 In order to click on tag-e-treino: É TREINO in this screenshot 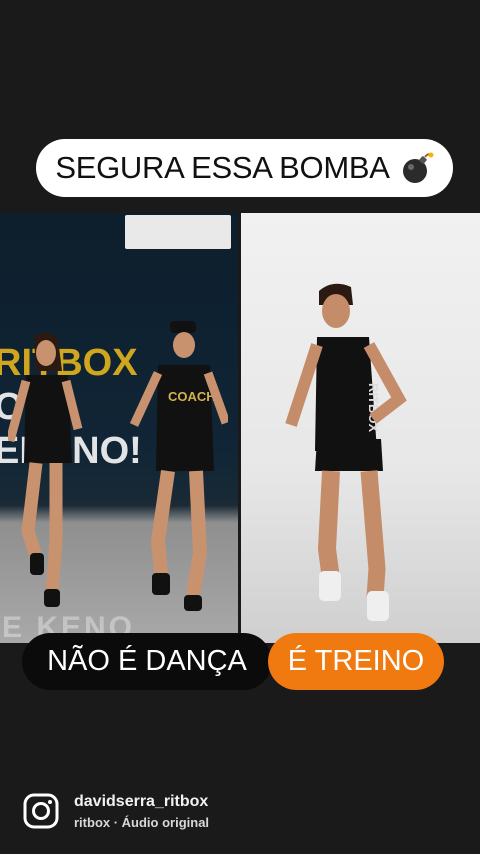, I will do `click(356, 661)`.